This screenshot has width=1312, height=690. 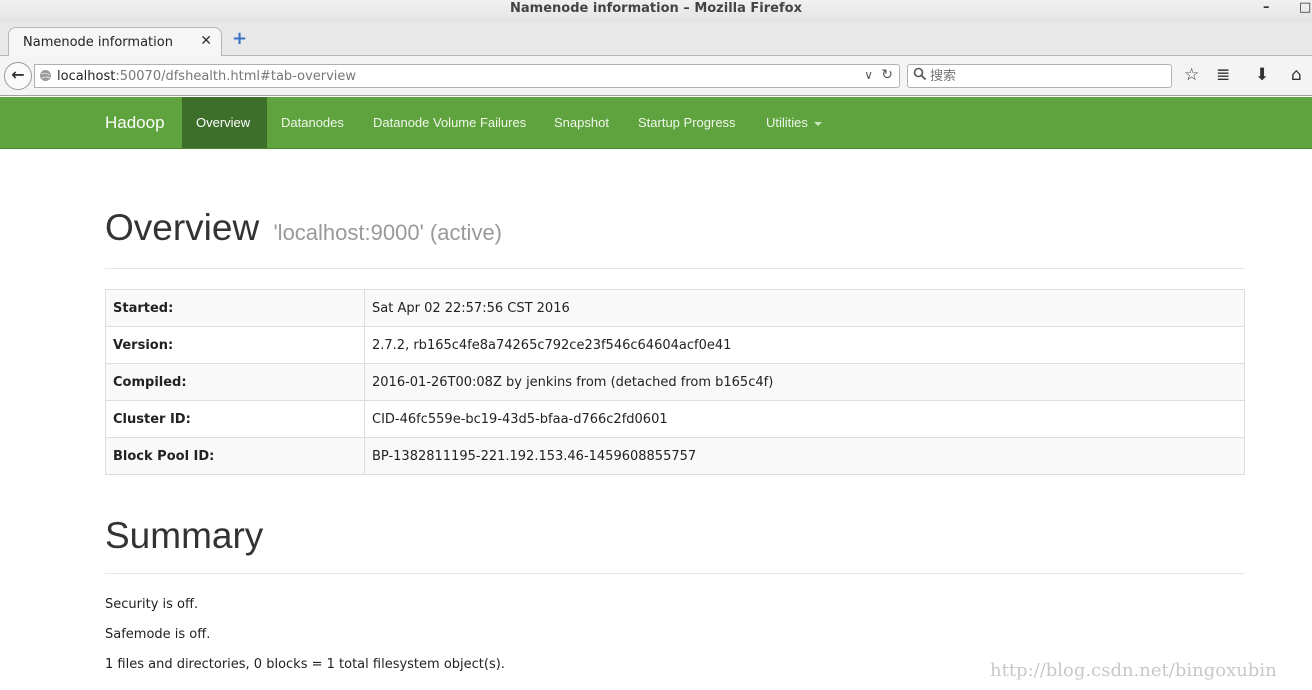 I want to click on nav-overview: Overview, so click(x=224, y=122).